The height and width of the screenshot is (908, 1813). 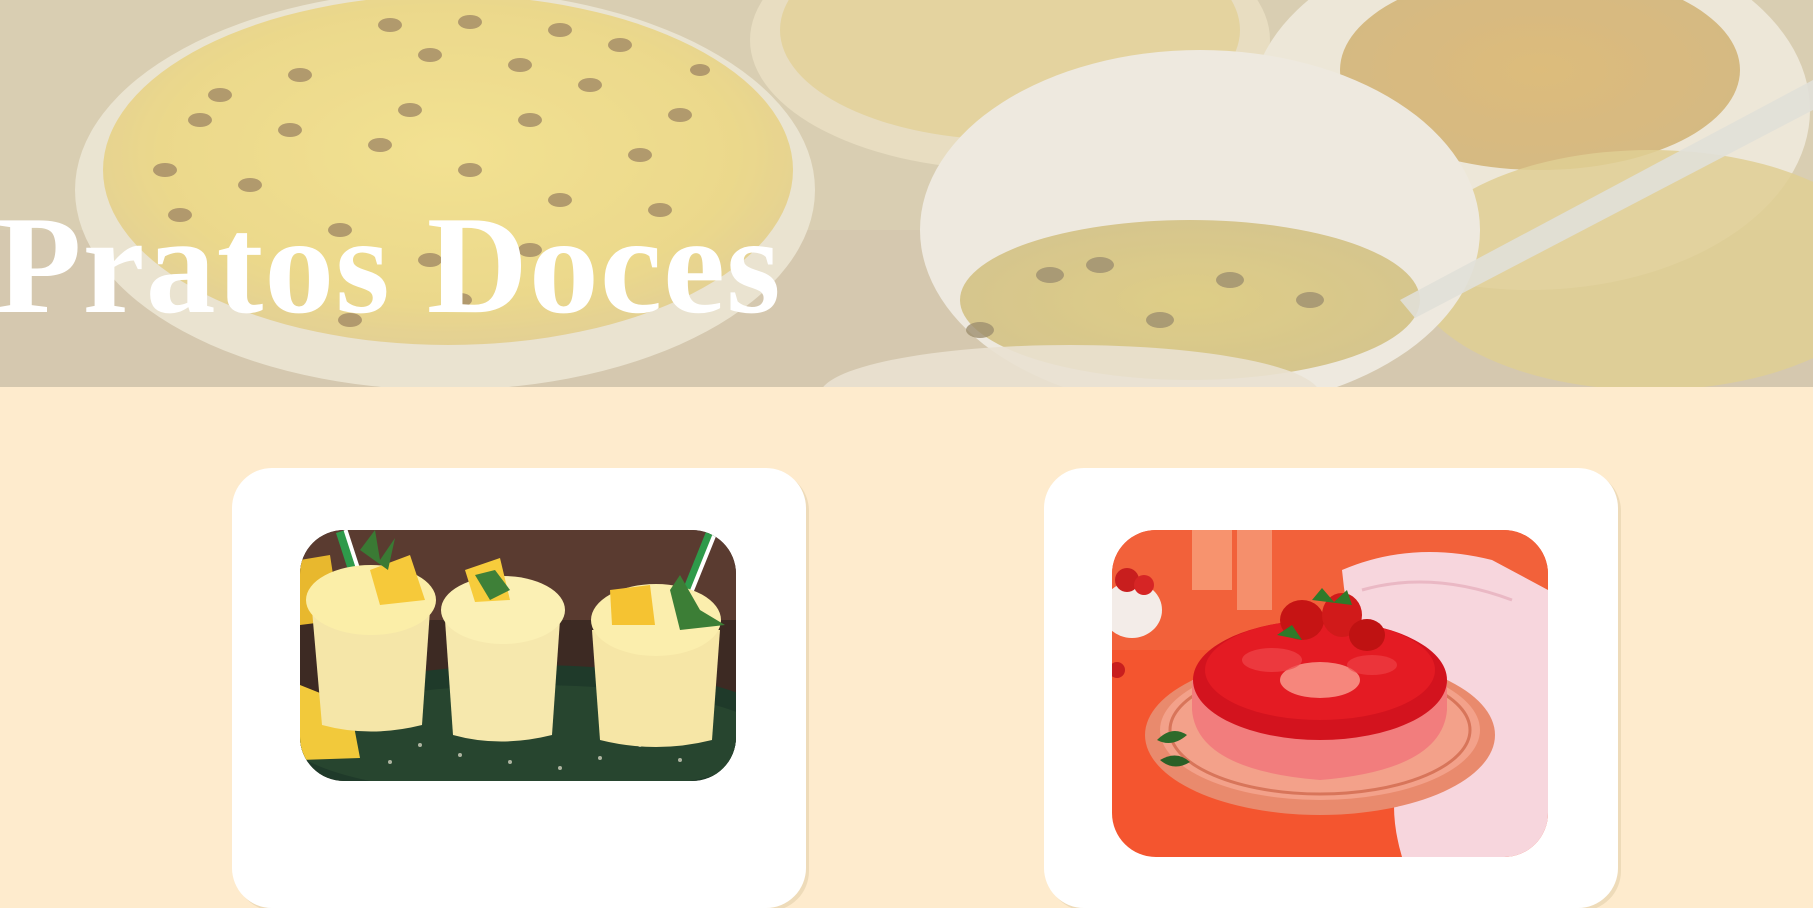 What do you see at coordinates (518, 655) in the screenshot?
I see `pineapple-mousse-photo` at bounding box center [518, 655].